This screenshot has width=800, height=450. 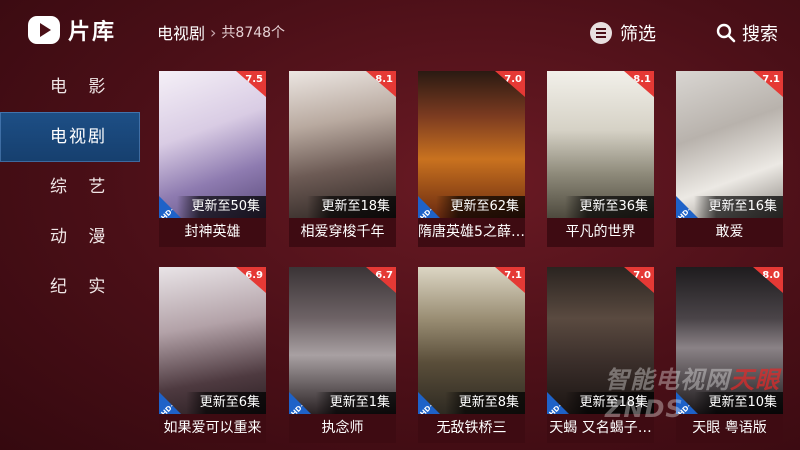 I want to click on app-title: 片库, so click(x=92, y=32).